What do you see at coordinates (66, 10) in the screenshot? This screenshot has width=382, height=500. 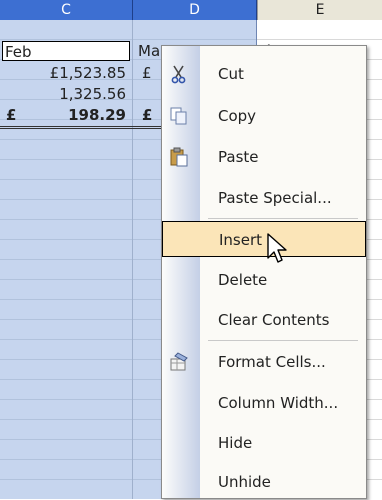 I see `column-header-c: C` at bounding box center [66, 10].